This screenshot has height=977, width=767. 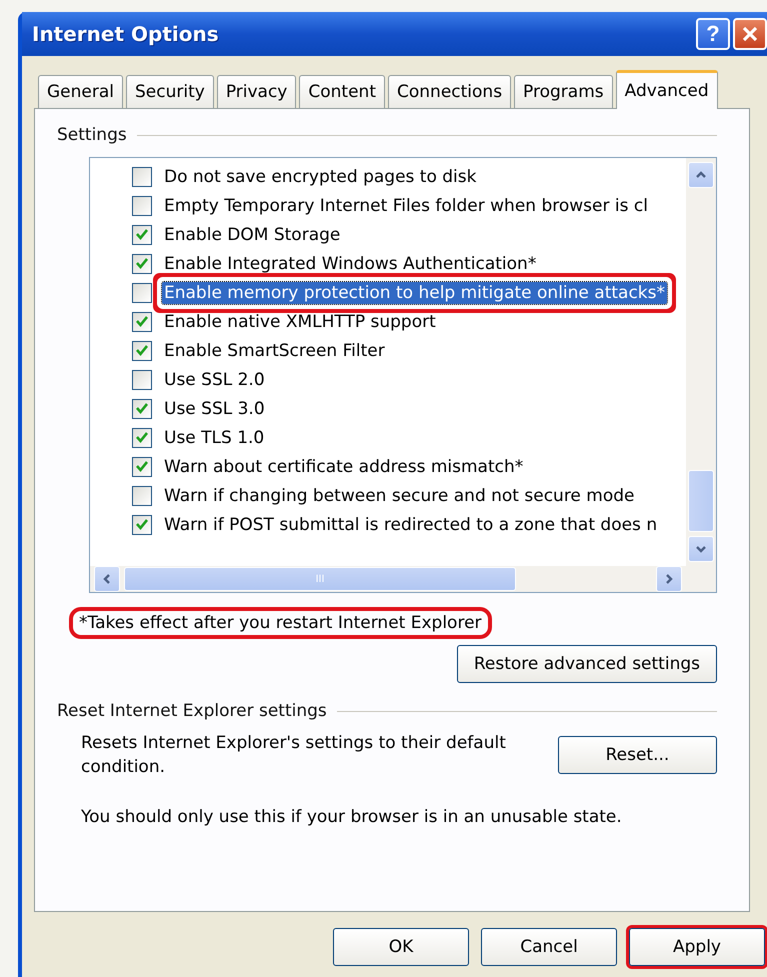 What do you see at coordinates (342, 91) in the screenshot?
I see `tab: Content` at bounding box center [342, 91].